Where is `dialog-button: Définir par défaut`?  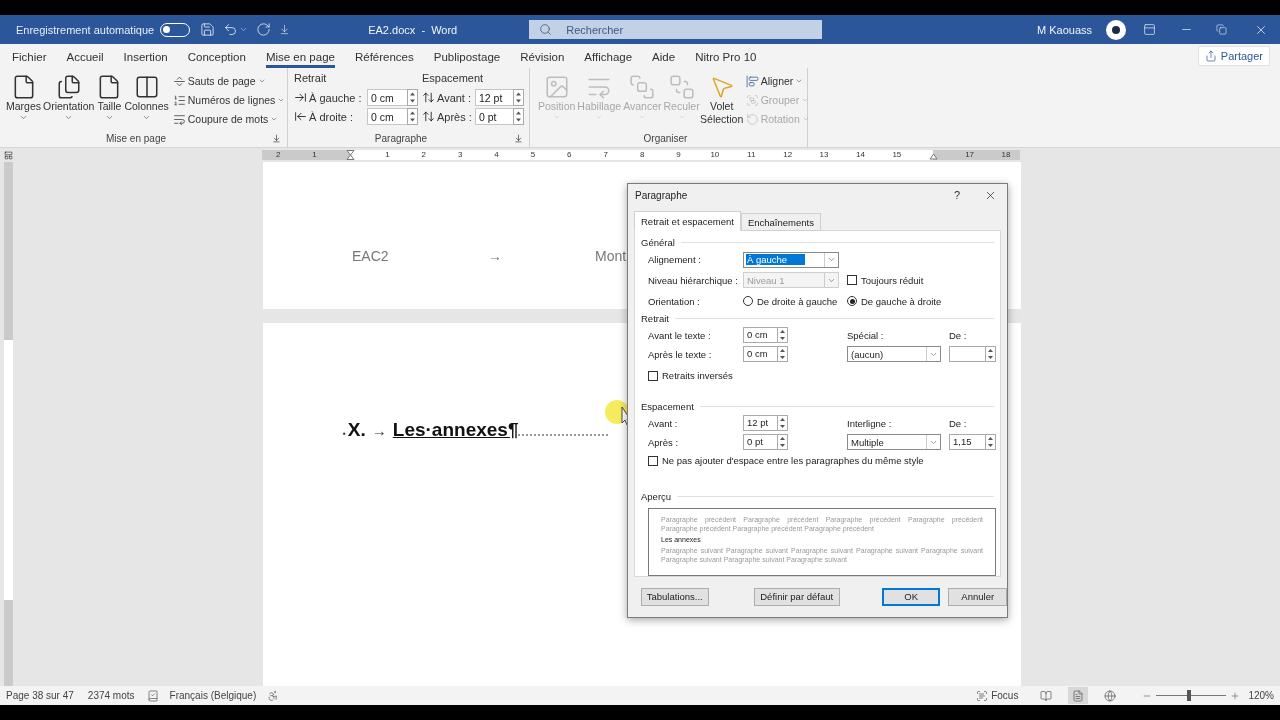
dialog-button: Définir par défaut is located at coordinates (796, 596).